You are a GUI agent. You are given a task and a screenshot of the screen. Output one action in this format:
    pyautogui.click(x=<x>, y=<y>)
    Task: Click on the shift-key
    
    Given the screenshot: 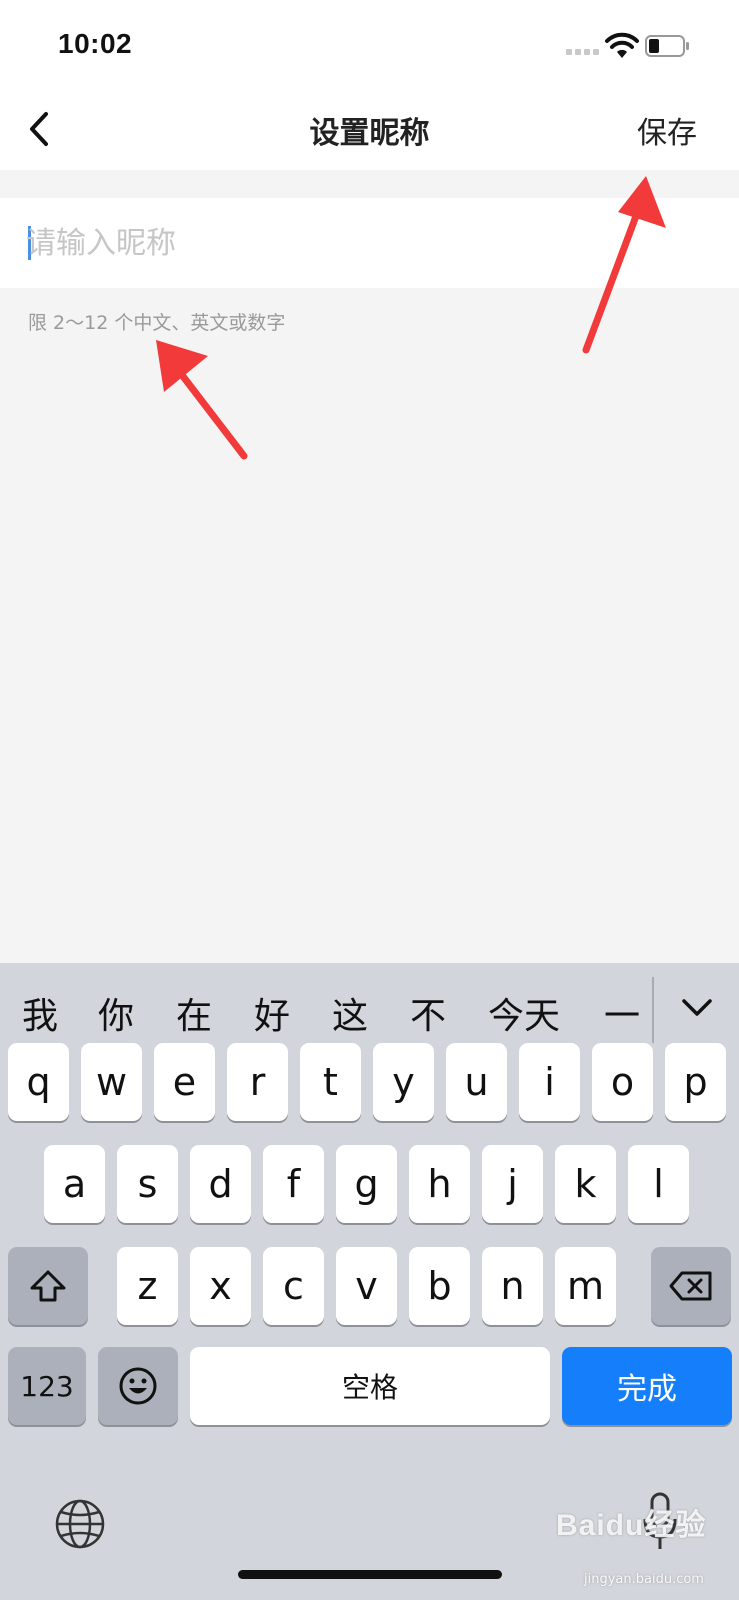 What is the action you would take?
    pyautogui.click(x=48, y=1286)
    